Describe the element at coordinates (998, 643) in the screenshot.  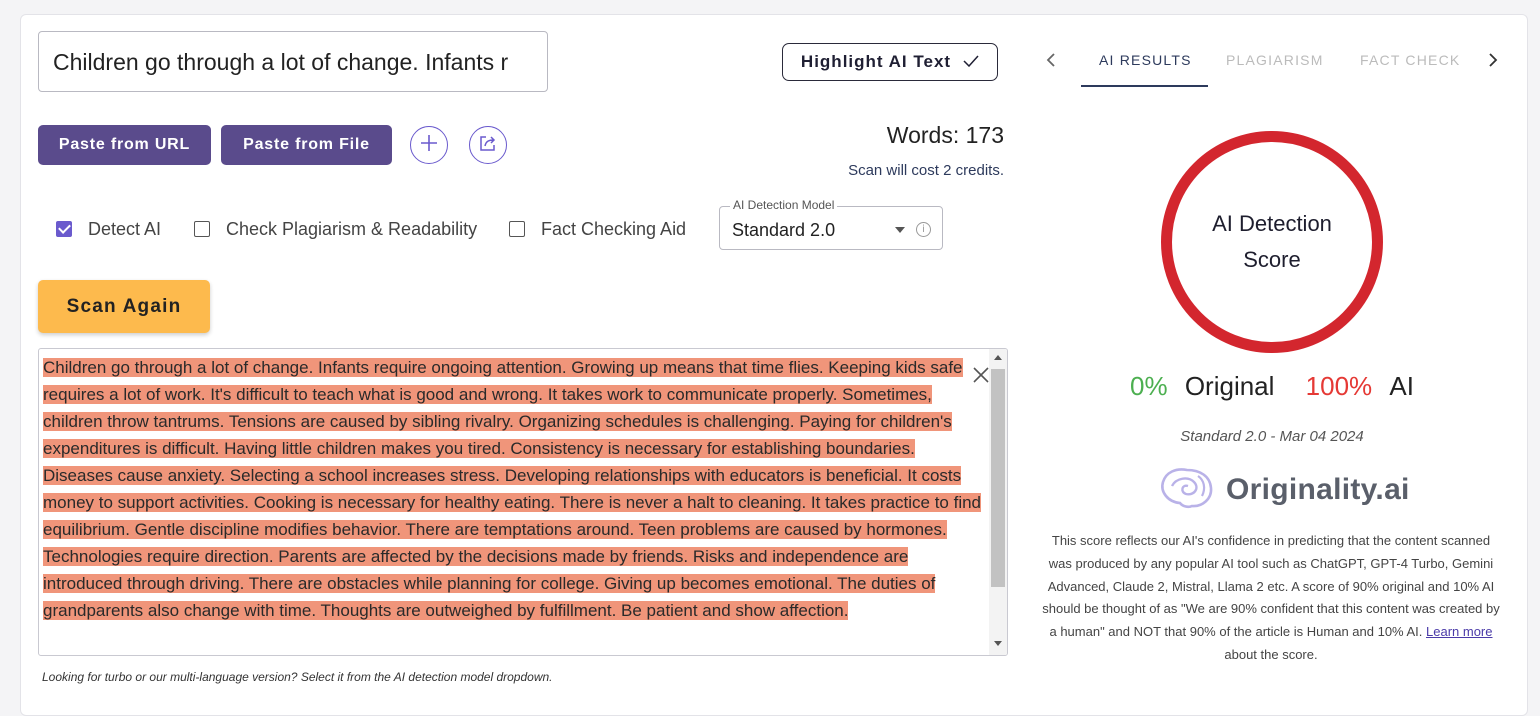
I see `scroll-down-icon` at that location.